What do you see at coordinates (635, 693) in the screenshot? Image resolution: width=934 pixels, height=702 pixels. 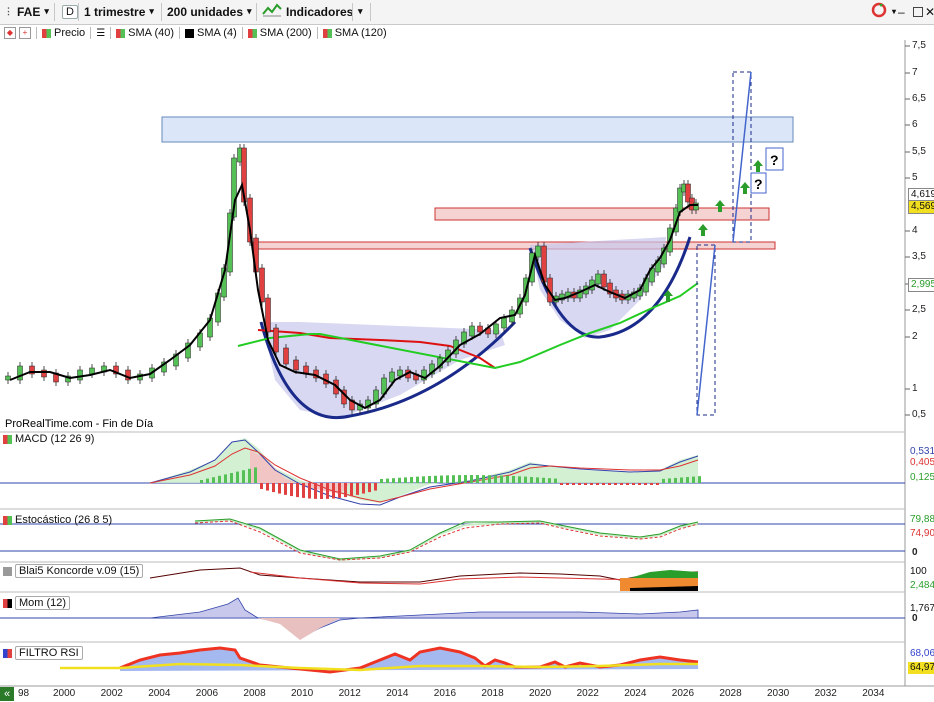 I see `time-axis-label: 2024` at bounding box center [635, 693].